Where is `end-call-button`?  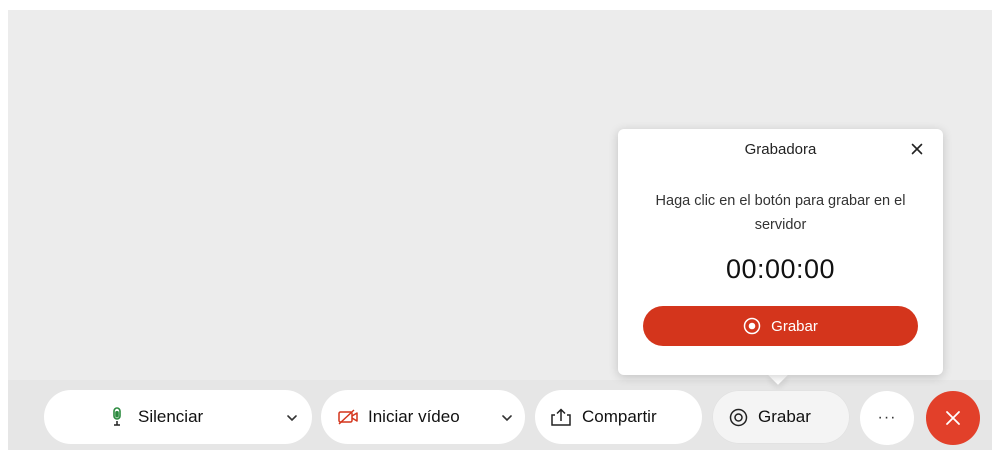
end-call-button is located at coordinates (953, 418).